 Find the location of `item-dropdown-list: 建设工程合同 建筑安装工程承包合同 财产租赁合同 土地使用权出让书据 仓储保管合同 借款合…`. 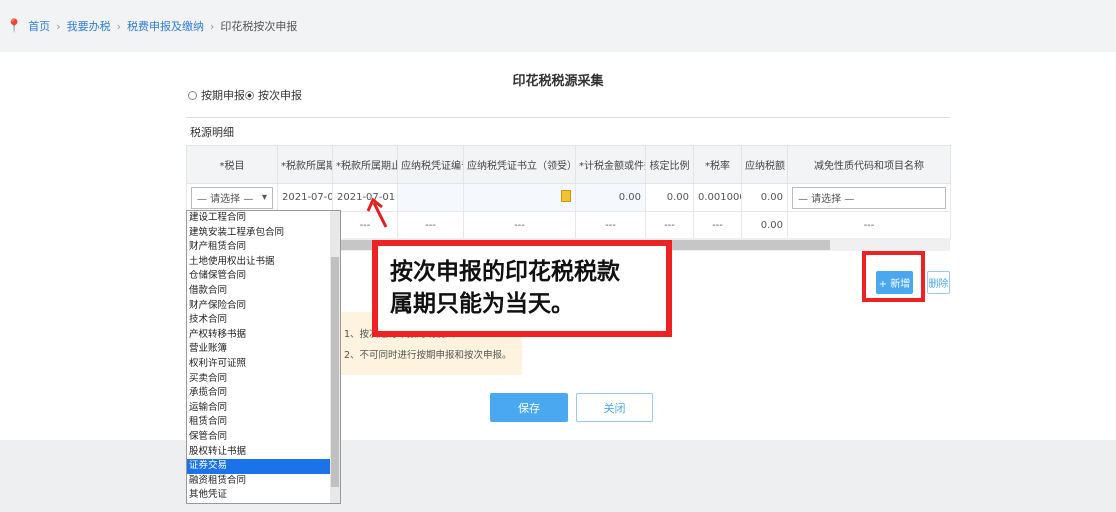

item-dropdown-list: 建设工程合同 建筑安装工程承包合同 财产租赁合同 土地使用权出让书据 仓储保管合同 借款合… is located at coordinates (263, 357).